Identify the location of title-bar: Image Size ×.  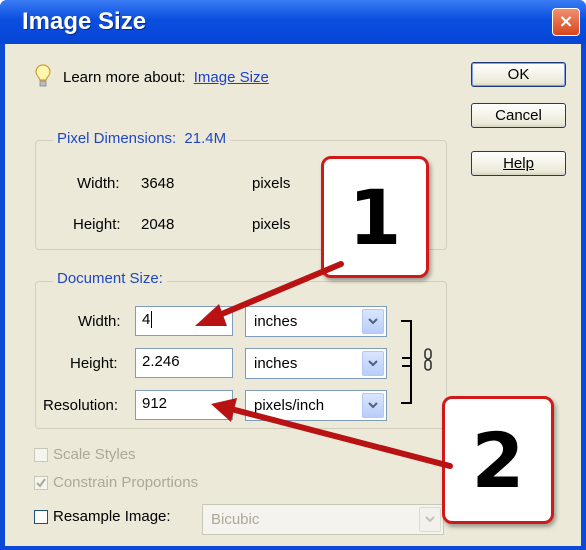
(293, 22).